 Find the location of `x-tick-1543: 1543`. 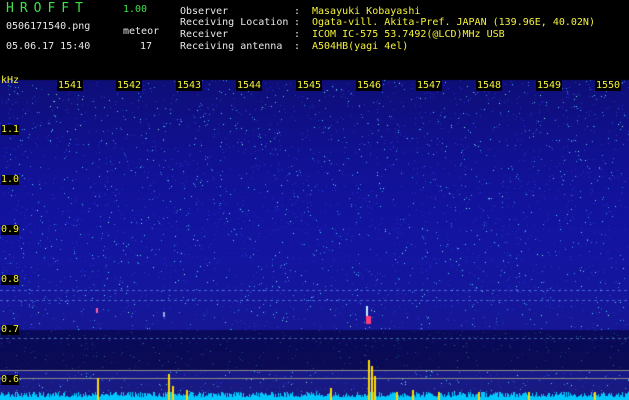

x-tick-1543: 1543 is located at coordinates (189, 85).